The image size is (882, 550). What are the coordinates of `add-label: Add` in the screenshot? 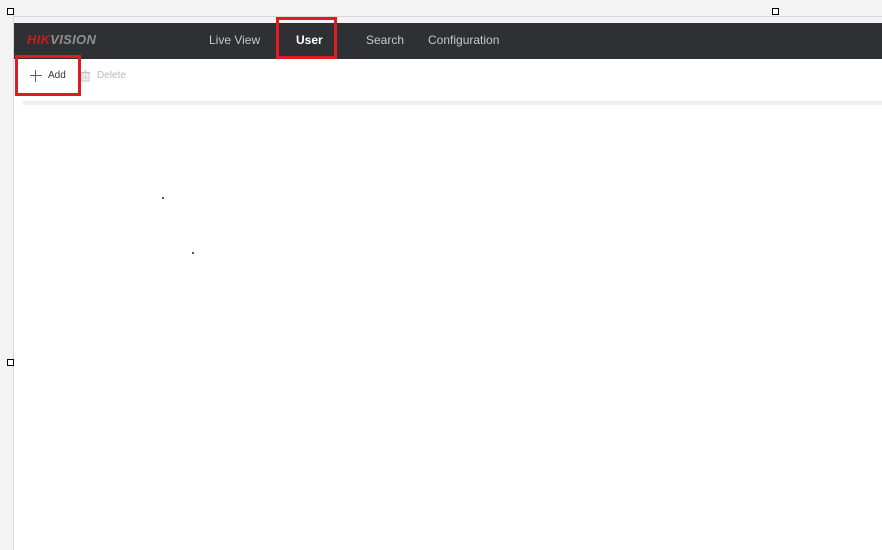 It's located at (57, 75).